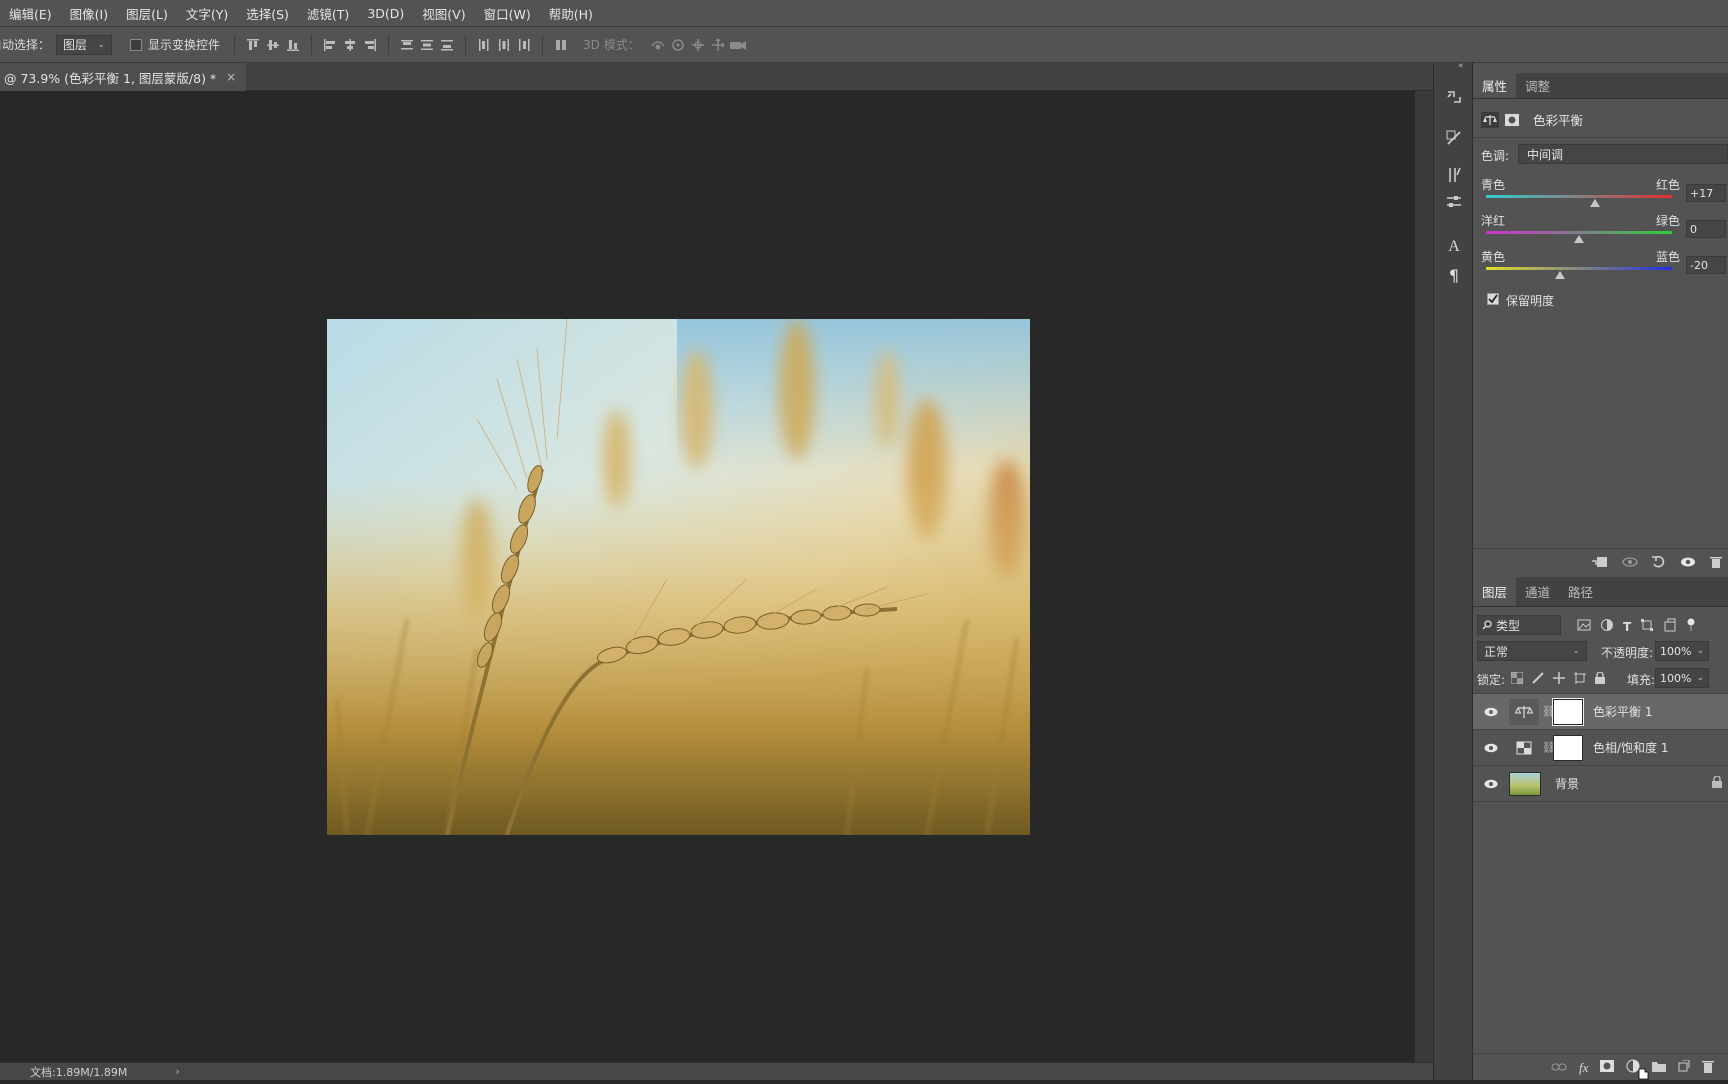 The image size is (1728, 1084). What do you see at coordinates (1688, 563) in the screenshot?
I see `toggle-visibility-icon` at bounding box center [1688, 563].